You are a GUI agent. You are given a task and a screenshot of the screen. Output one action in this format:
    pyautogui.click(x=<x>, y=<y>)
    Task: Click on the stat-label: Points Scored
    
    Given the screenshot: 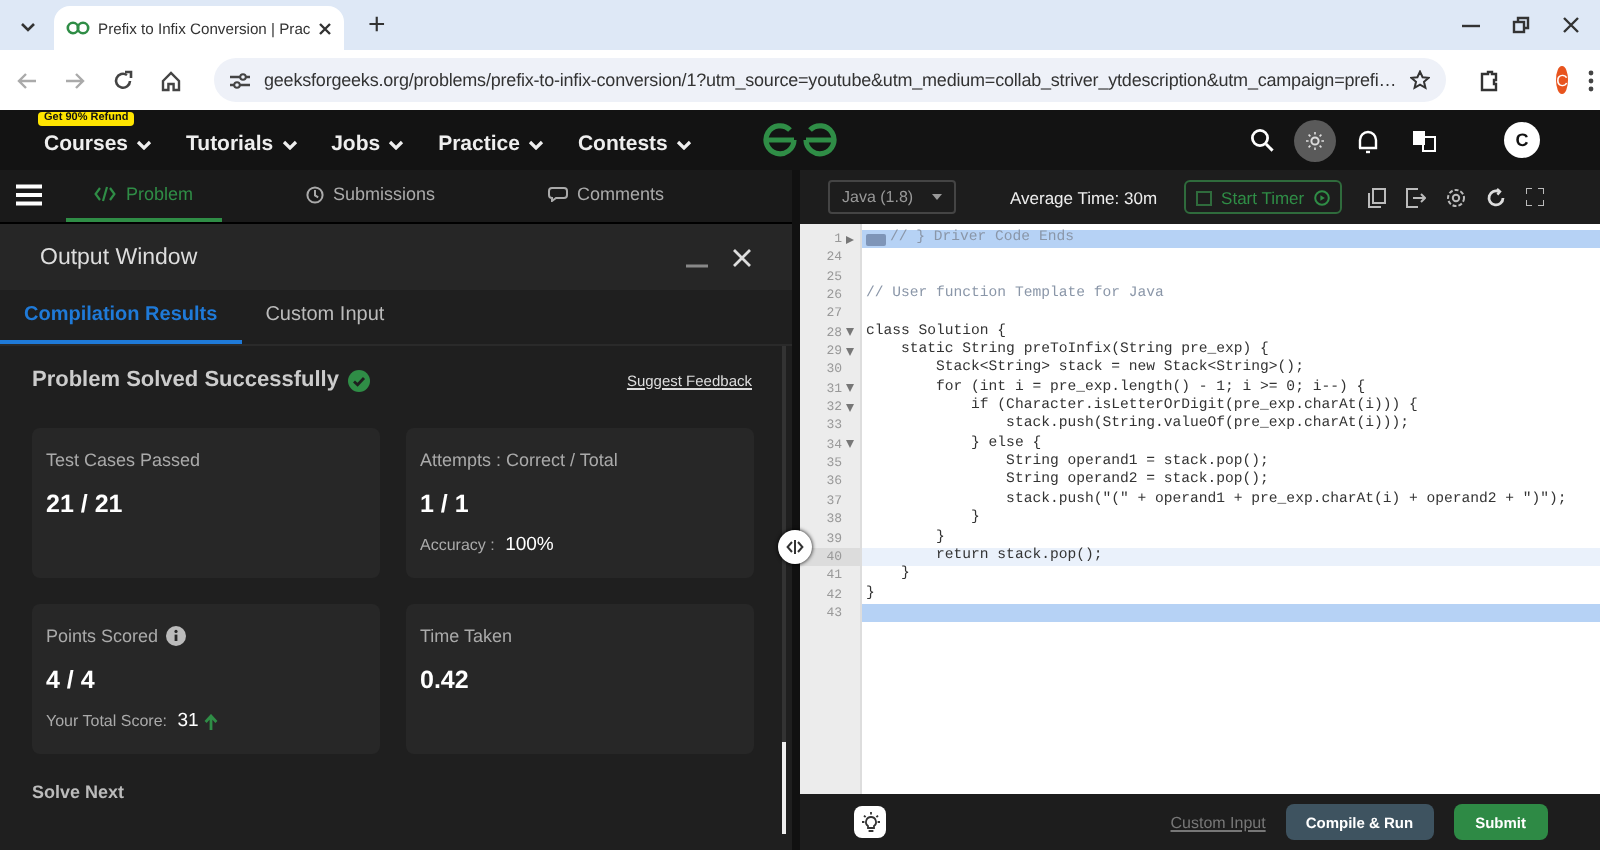 What is the action you would take?
    pyautogui.click(x=102, y=636)
    